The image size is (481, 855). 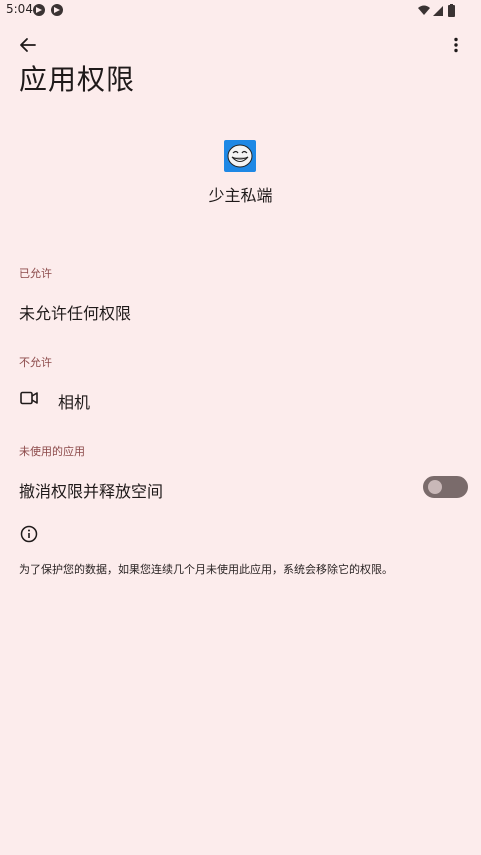 What do you see at coordinates (77, 79) in the screenshot?
I see `page-title: 应用权限` at bounding box center [77, 79].